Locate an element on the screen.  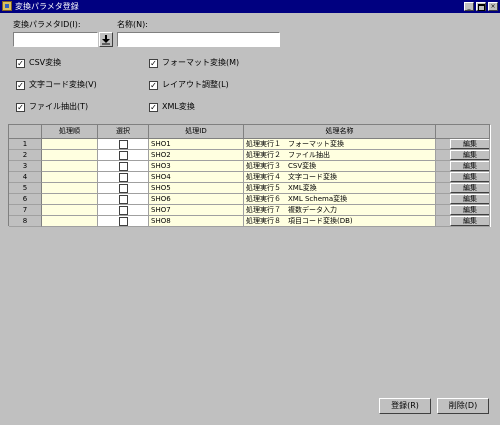
maximize-button is located at coordinates (481, 6).